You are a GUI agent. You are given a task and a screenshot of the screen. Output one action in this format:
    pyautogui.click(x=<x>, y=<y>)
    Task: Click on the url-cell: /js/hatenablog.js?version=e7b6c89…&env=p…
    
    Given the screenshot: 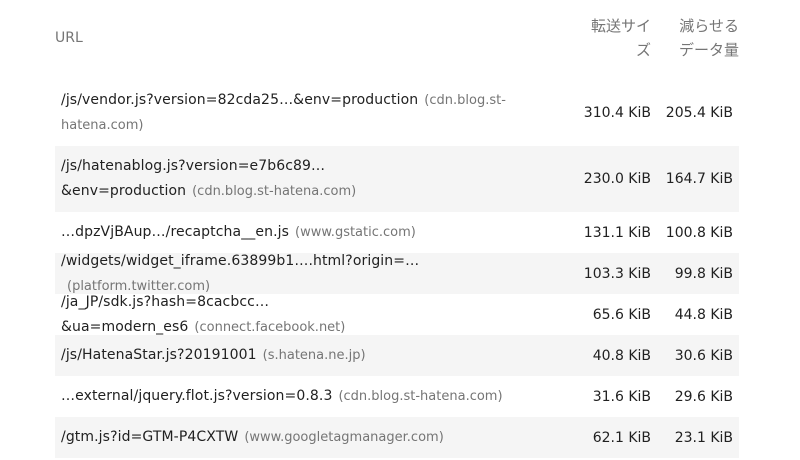 What is the action you would take?
    pyautogui.click(x=296, y=179)
    